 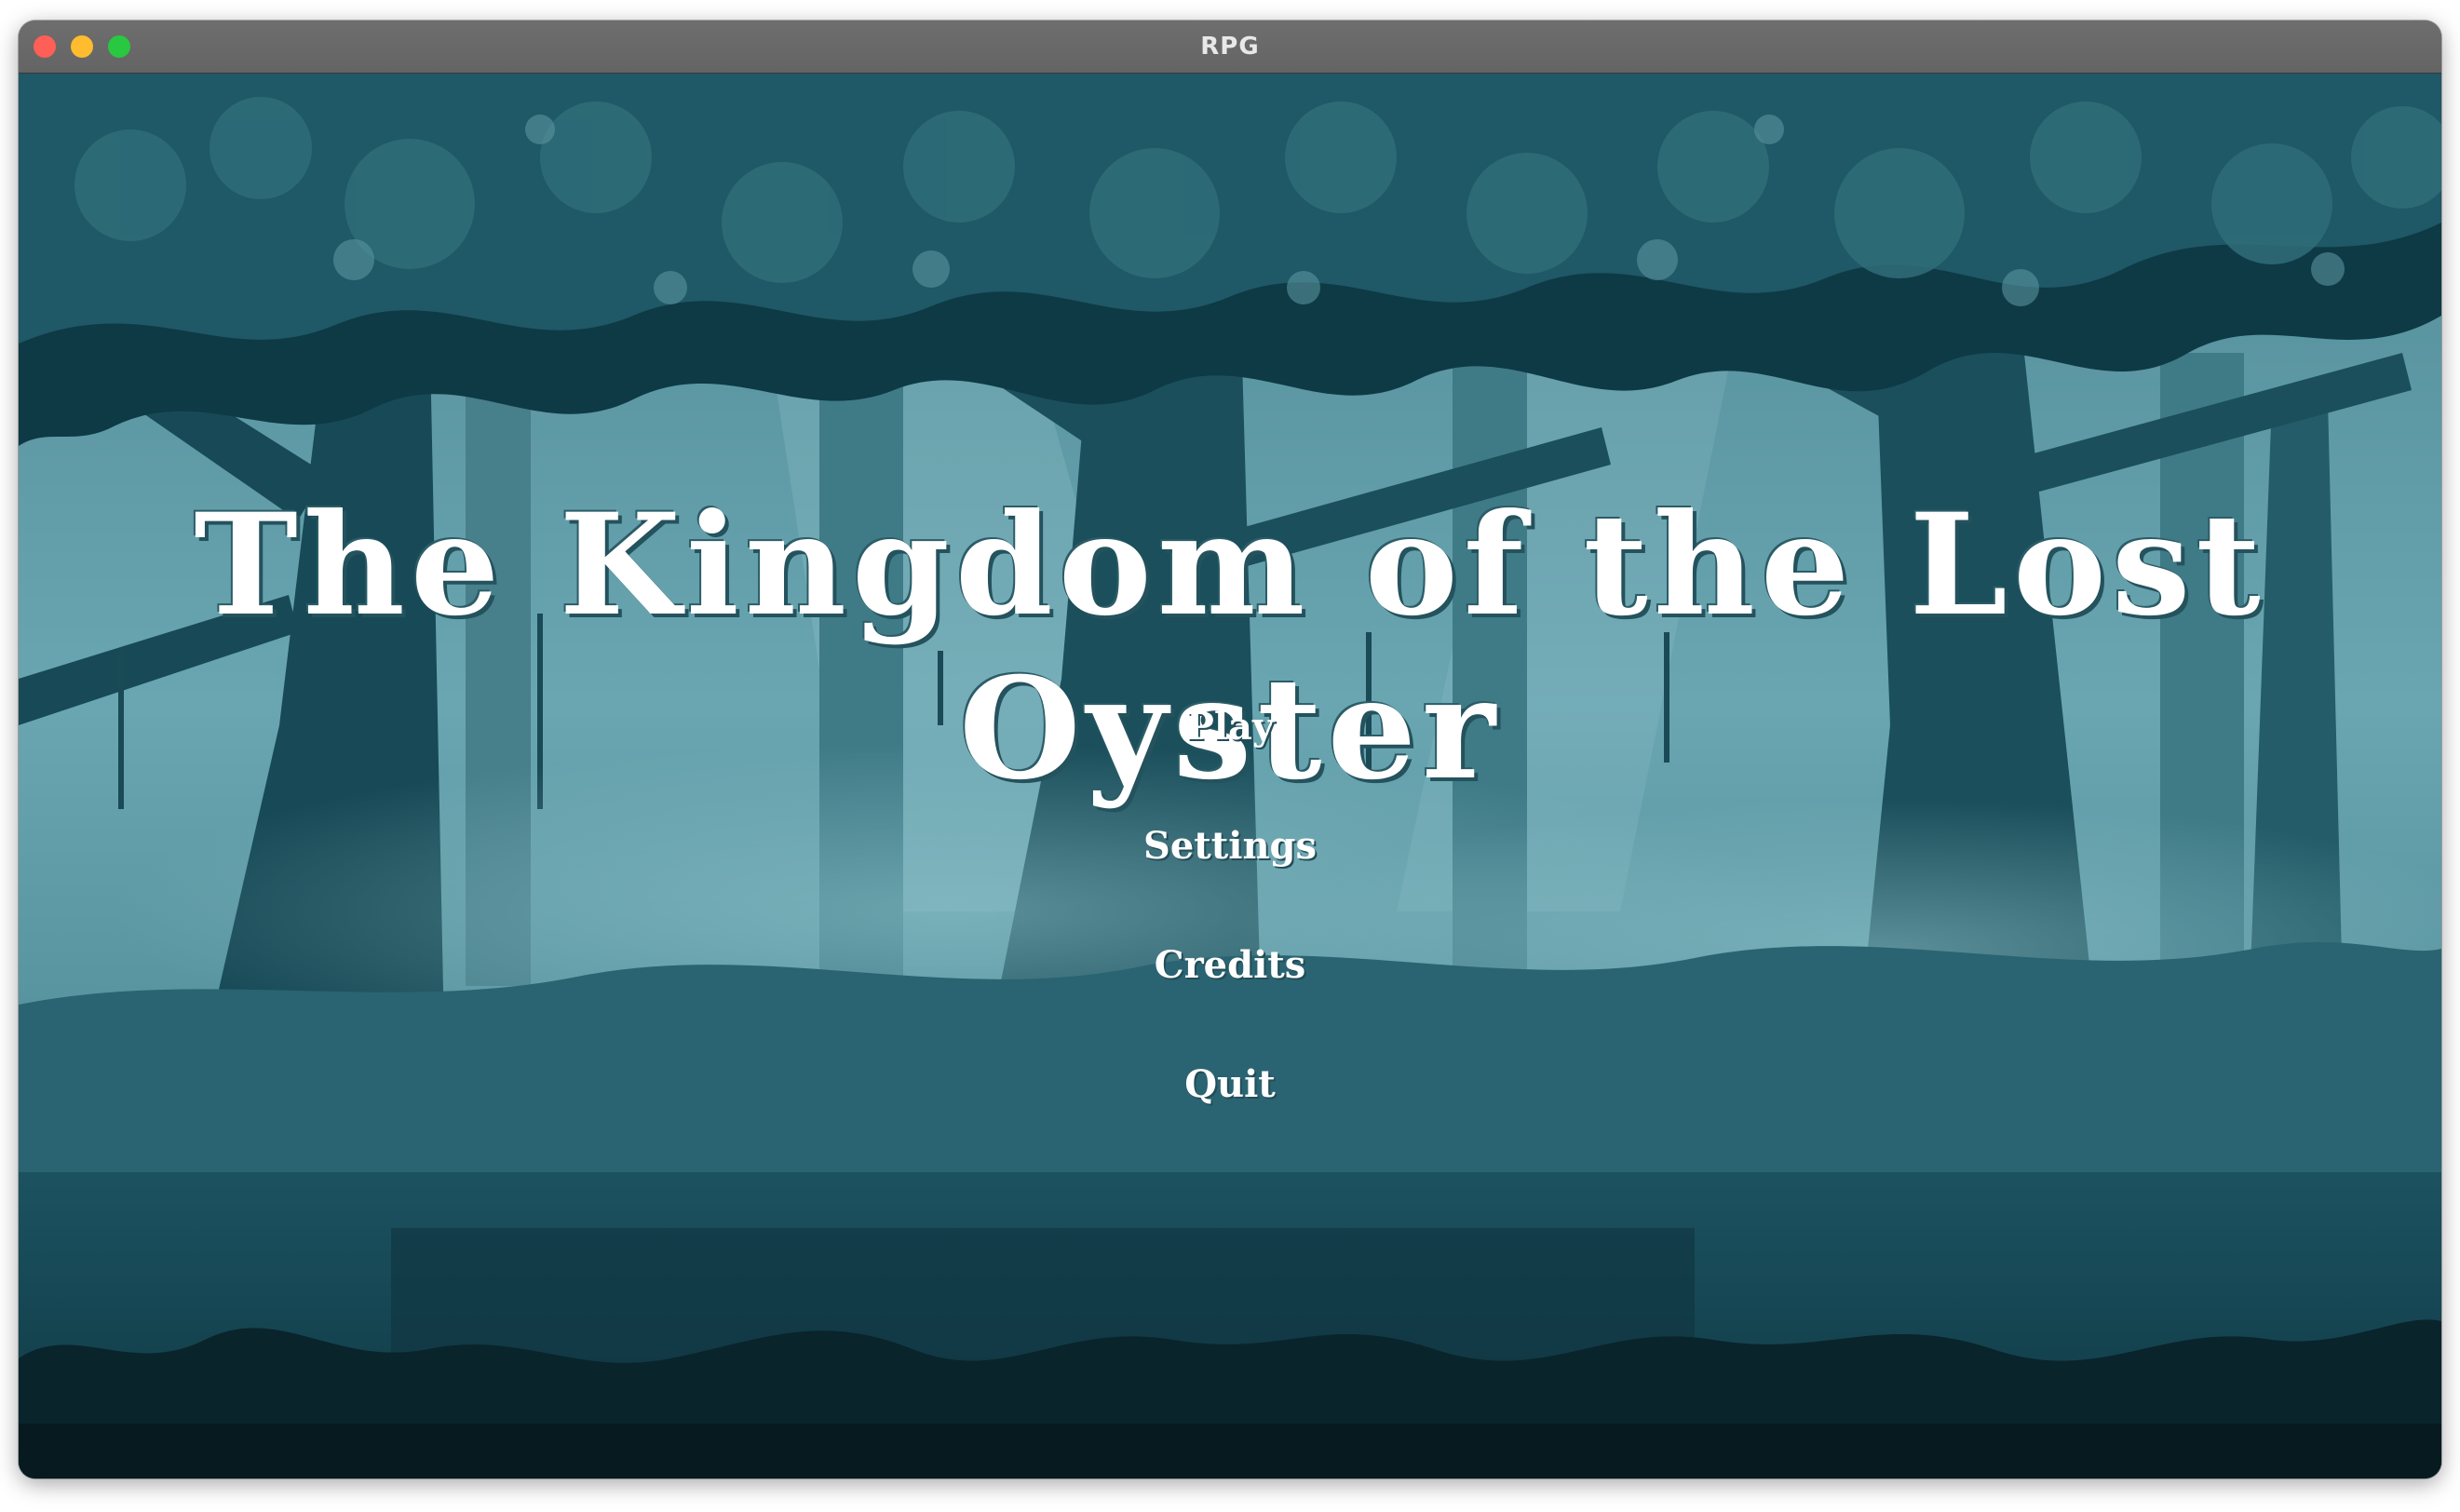 I want to click on title-bar: RPG, so click(x=1230, y=47).